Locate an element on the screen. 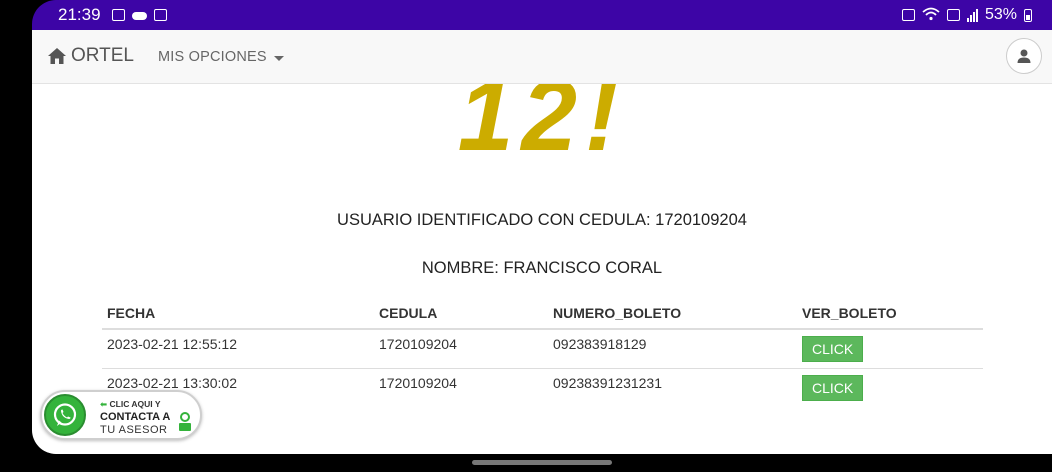 Image resolution: width=1052 pixels, height=472 pixels. user-menu-button is located at coordinates (1024, 56).